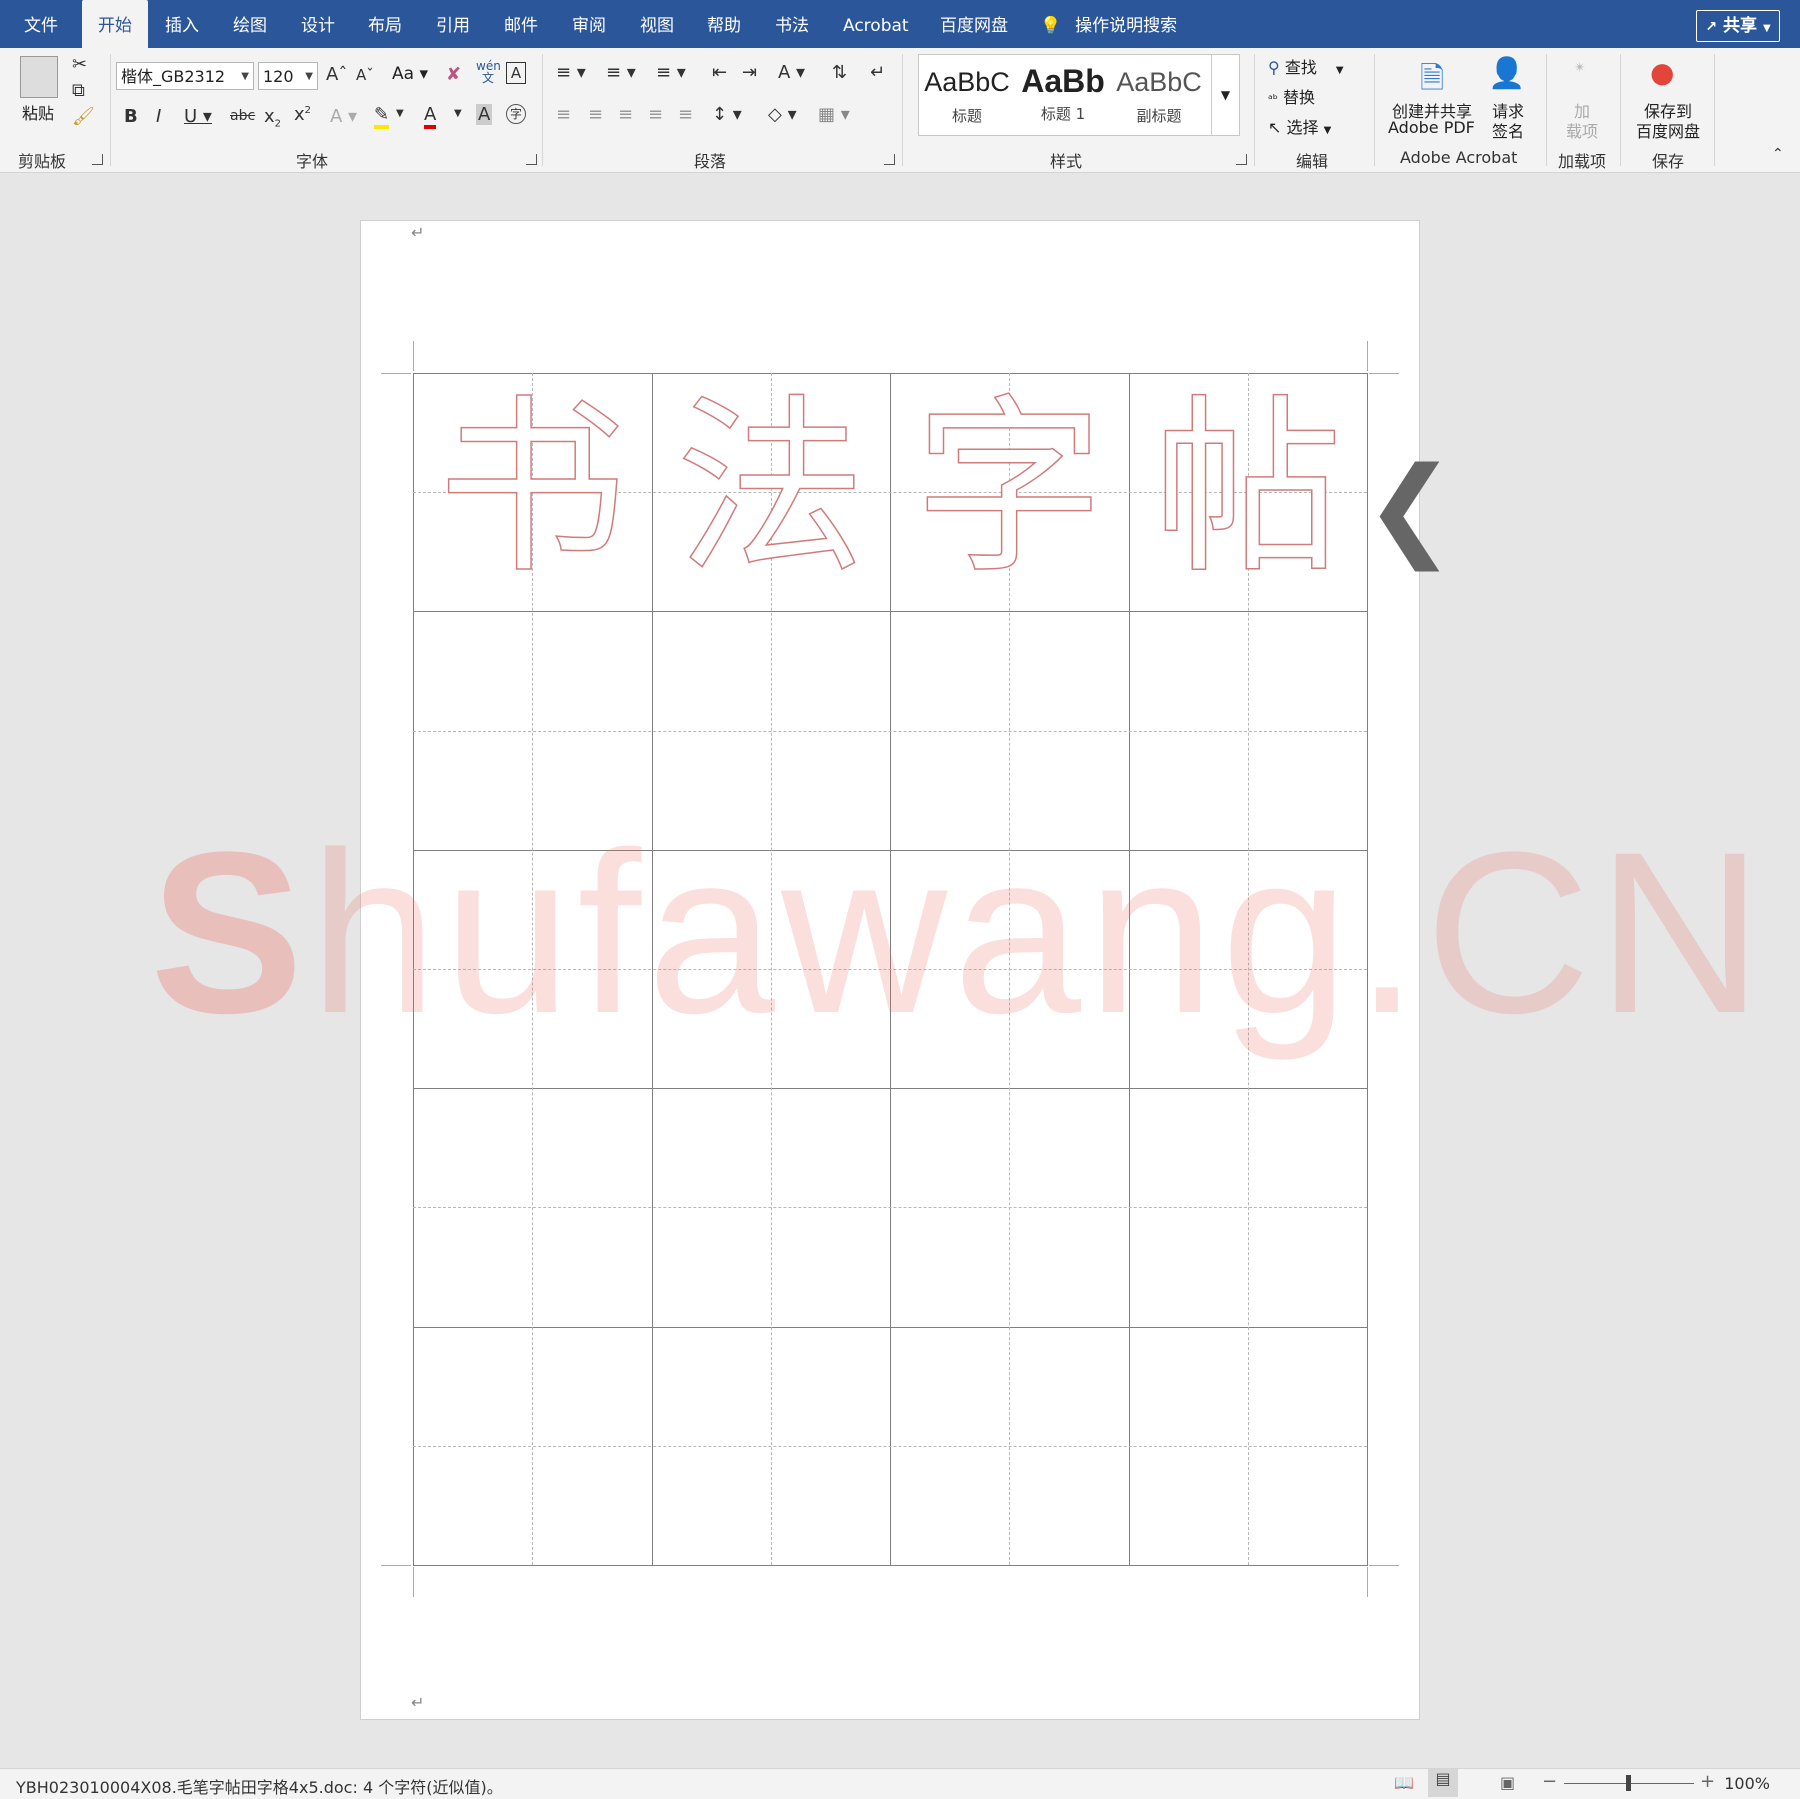 This screenshot has height=1799, width=1800. What do you see at coordinates (1241, 159) in the screenshot?
I see `styles-launcher-icon` at bounding box center [1241, 159].